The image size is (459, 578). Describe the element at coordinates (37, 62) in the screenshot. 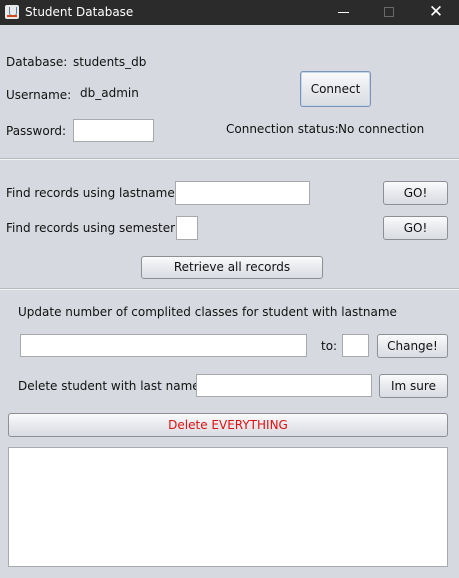

I see `database-label: Database:` at that location.